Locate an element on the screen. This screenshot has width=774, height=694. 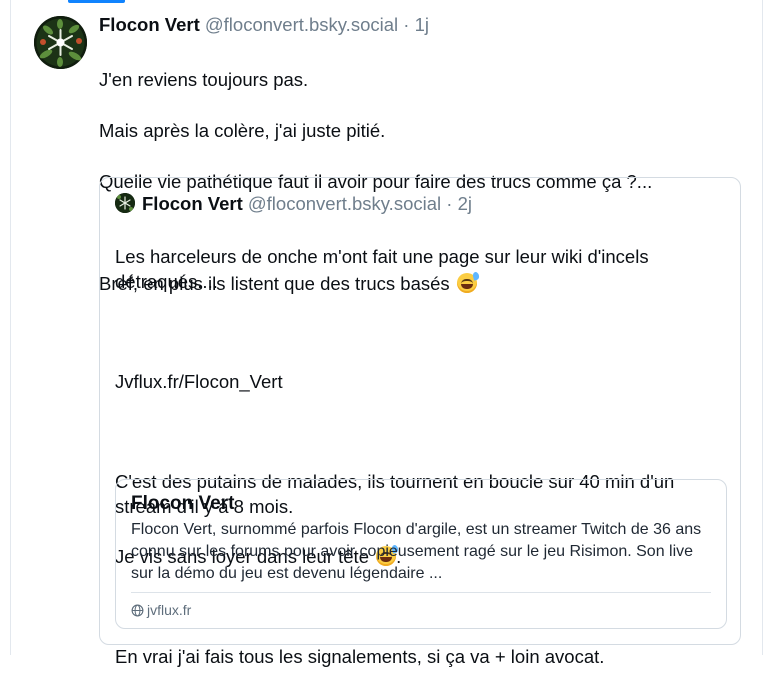
link-card-domain-text: jvflux.fr is located at coordinates (169, 610).